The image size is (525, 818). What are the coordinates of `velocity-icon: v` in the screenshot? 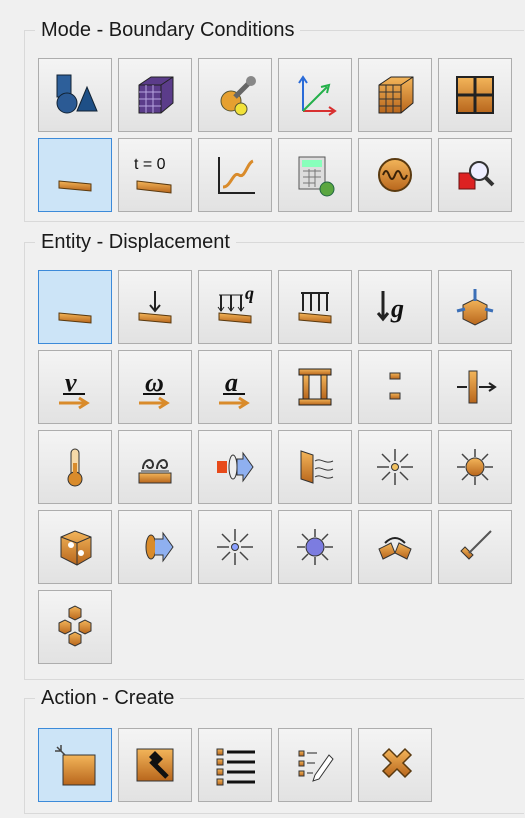 It's located at (75, 387).